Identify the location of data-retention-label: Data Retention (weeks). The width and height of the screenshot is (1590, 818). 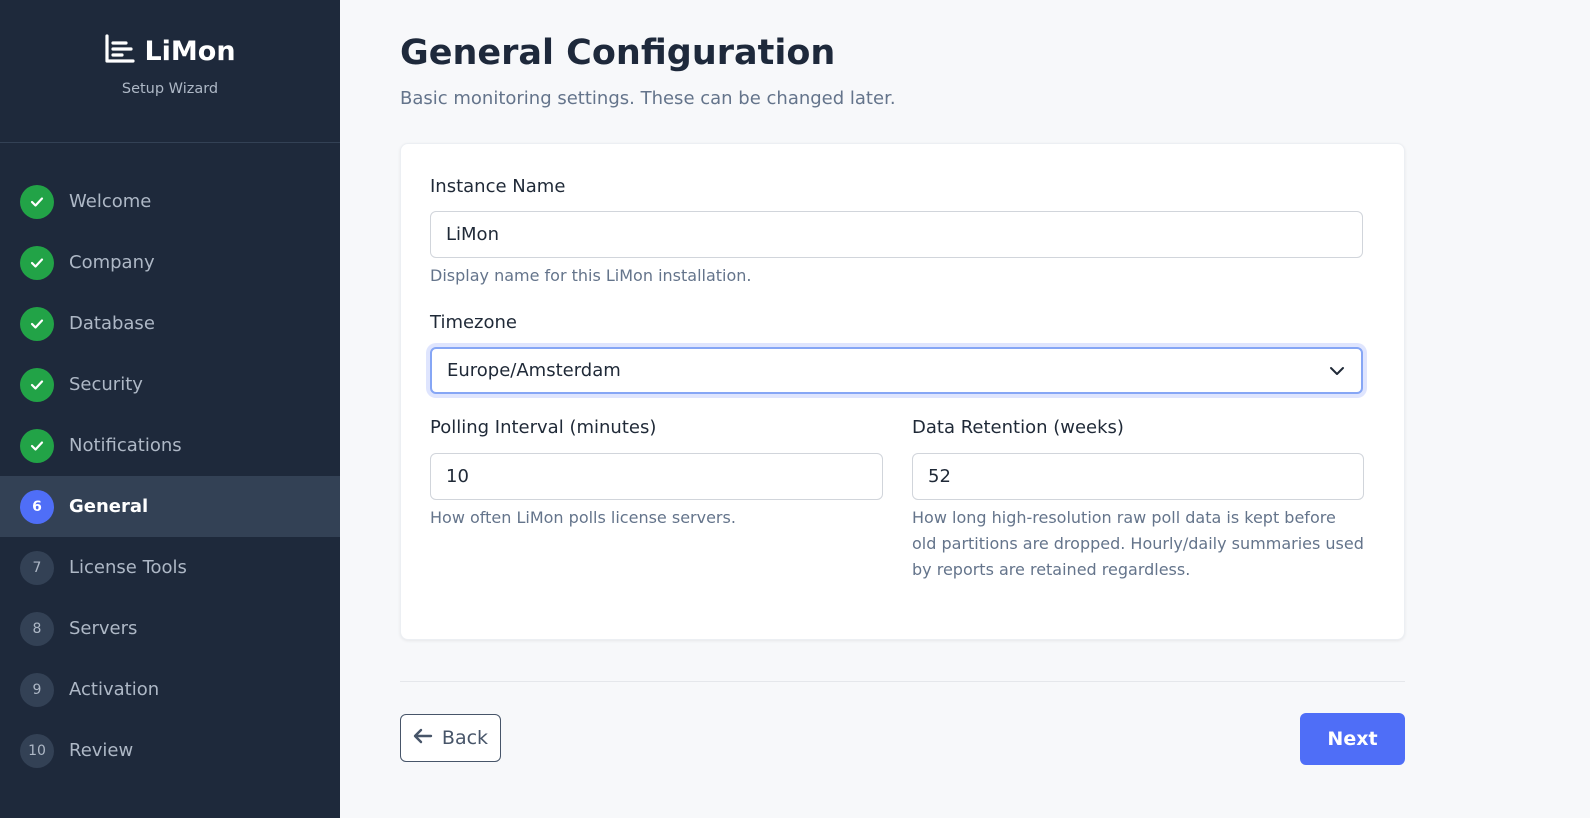
(1018, 427).